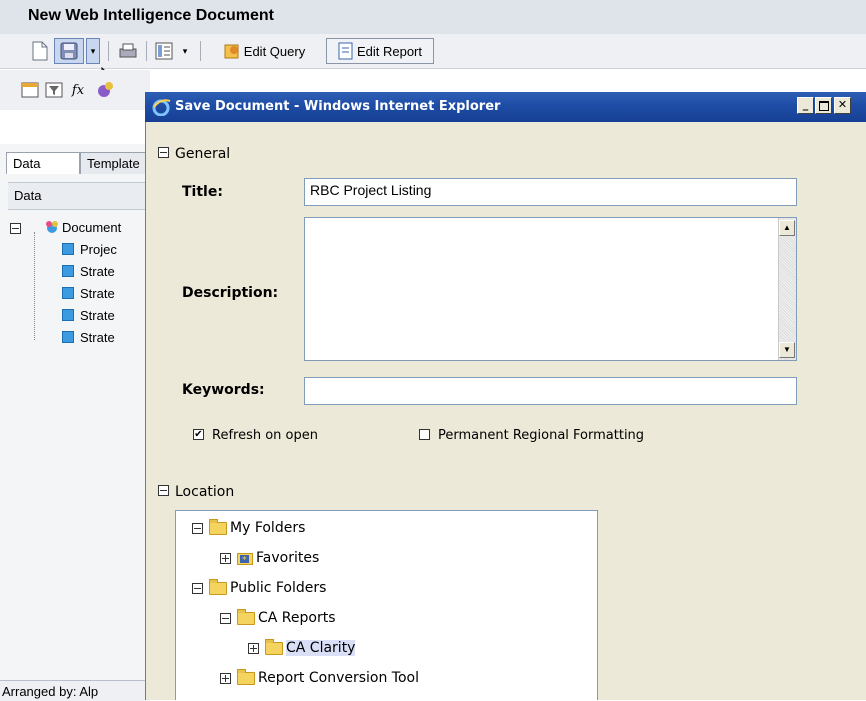  Describe the element at coordinates (202, 192) in the screenshot. I see `title-label: Title:` at that location.